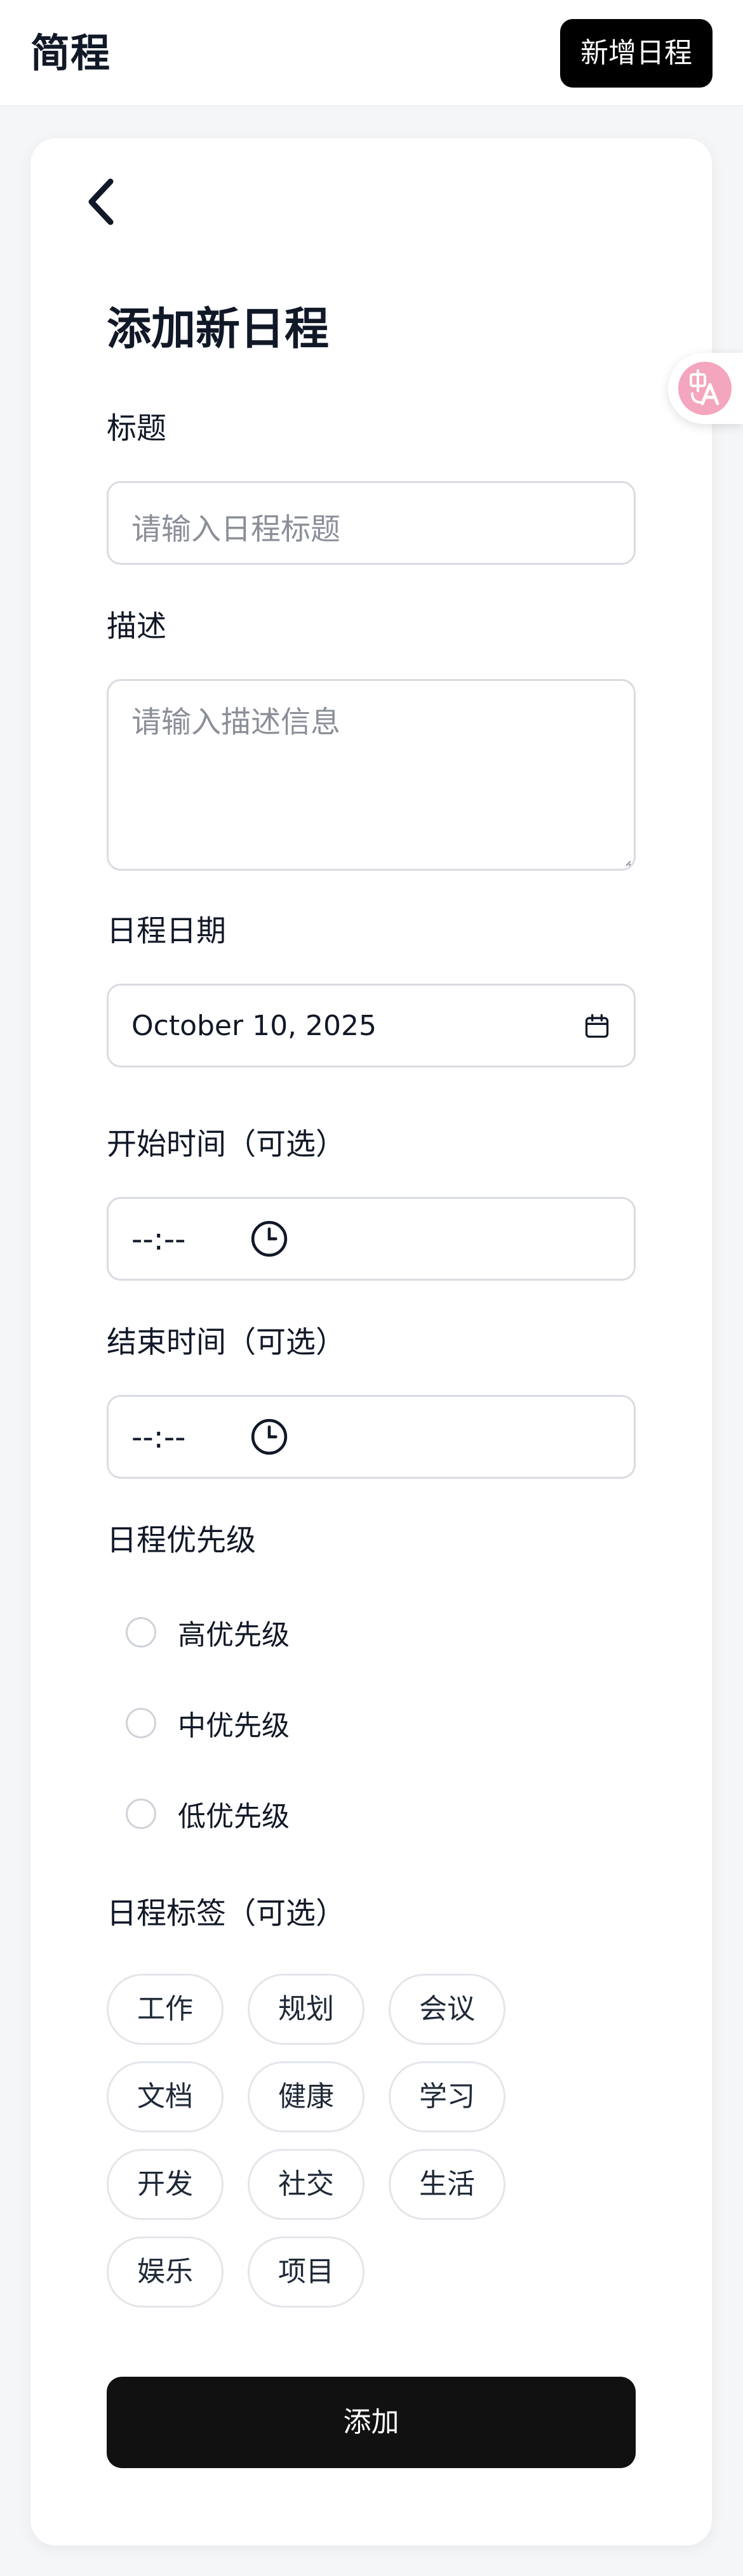  I want to click on tag-chip: 会议, so click(447, 2010).